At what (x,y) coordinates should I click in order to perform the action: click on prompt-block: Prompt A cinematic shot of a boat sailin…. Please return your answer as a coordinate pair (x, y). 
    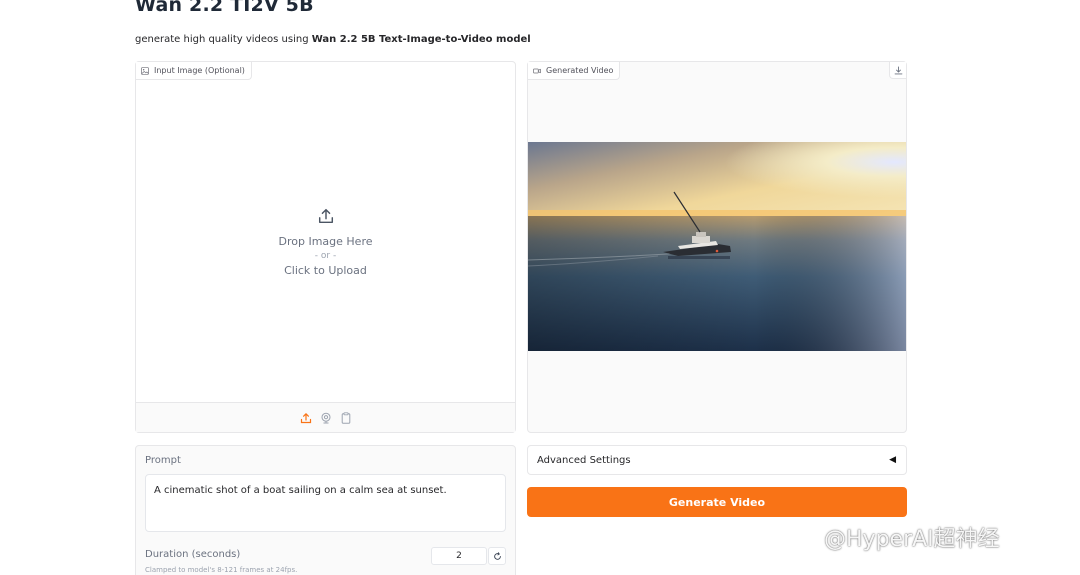
    Looking at the image, I should click on (325, 510).